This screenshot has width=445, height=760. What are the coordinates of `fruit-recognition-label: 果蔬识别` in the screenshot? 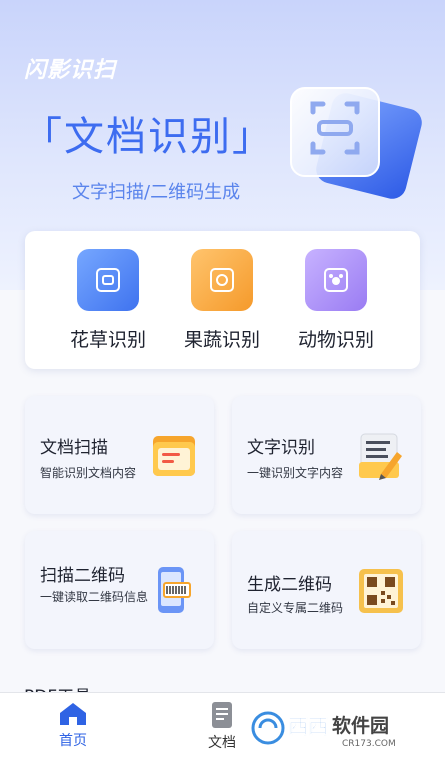 It's located at (221, 340).